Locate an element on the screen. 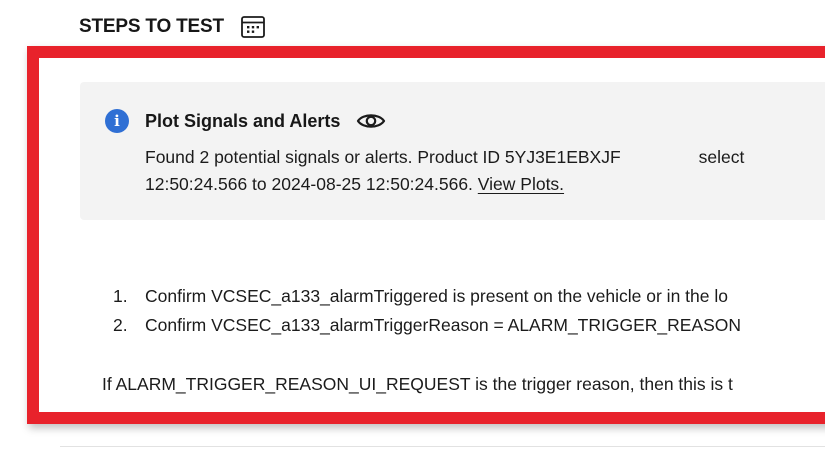  alert-title-row: Plot Signals and Alerts is located at coordinates (265, 121).